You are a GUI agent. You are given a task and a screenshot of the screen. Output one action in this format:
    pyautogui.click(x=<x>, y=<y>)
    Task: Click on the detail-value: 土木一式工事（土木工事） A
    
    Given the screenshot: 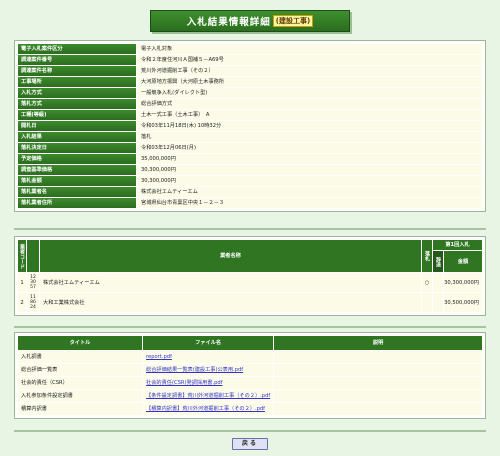 What is the action you would take?
    pyautogui.click(x=309, y=115)
    